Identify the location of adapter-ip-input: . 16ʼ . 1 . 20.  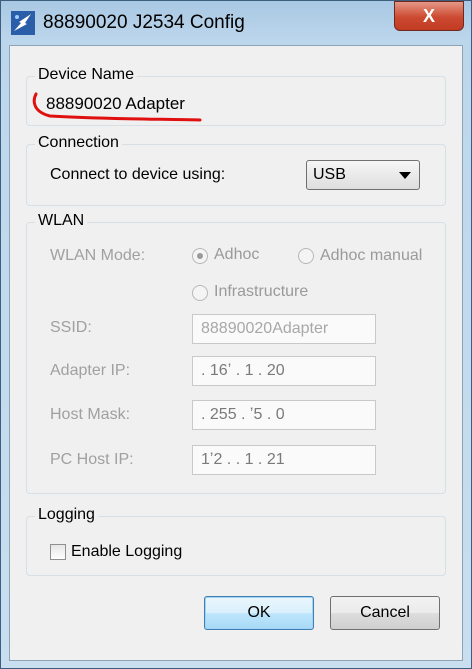
(284, 371).